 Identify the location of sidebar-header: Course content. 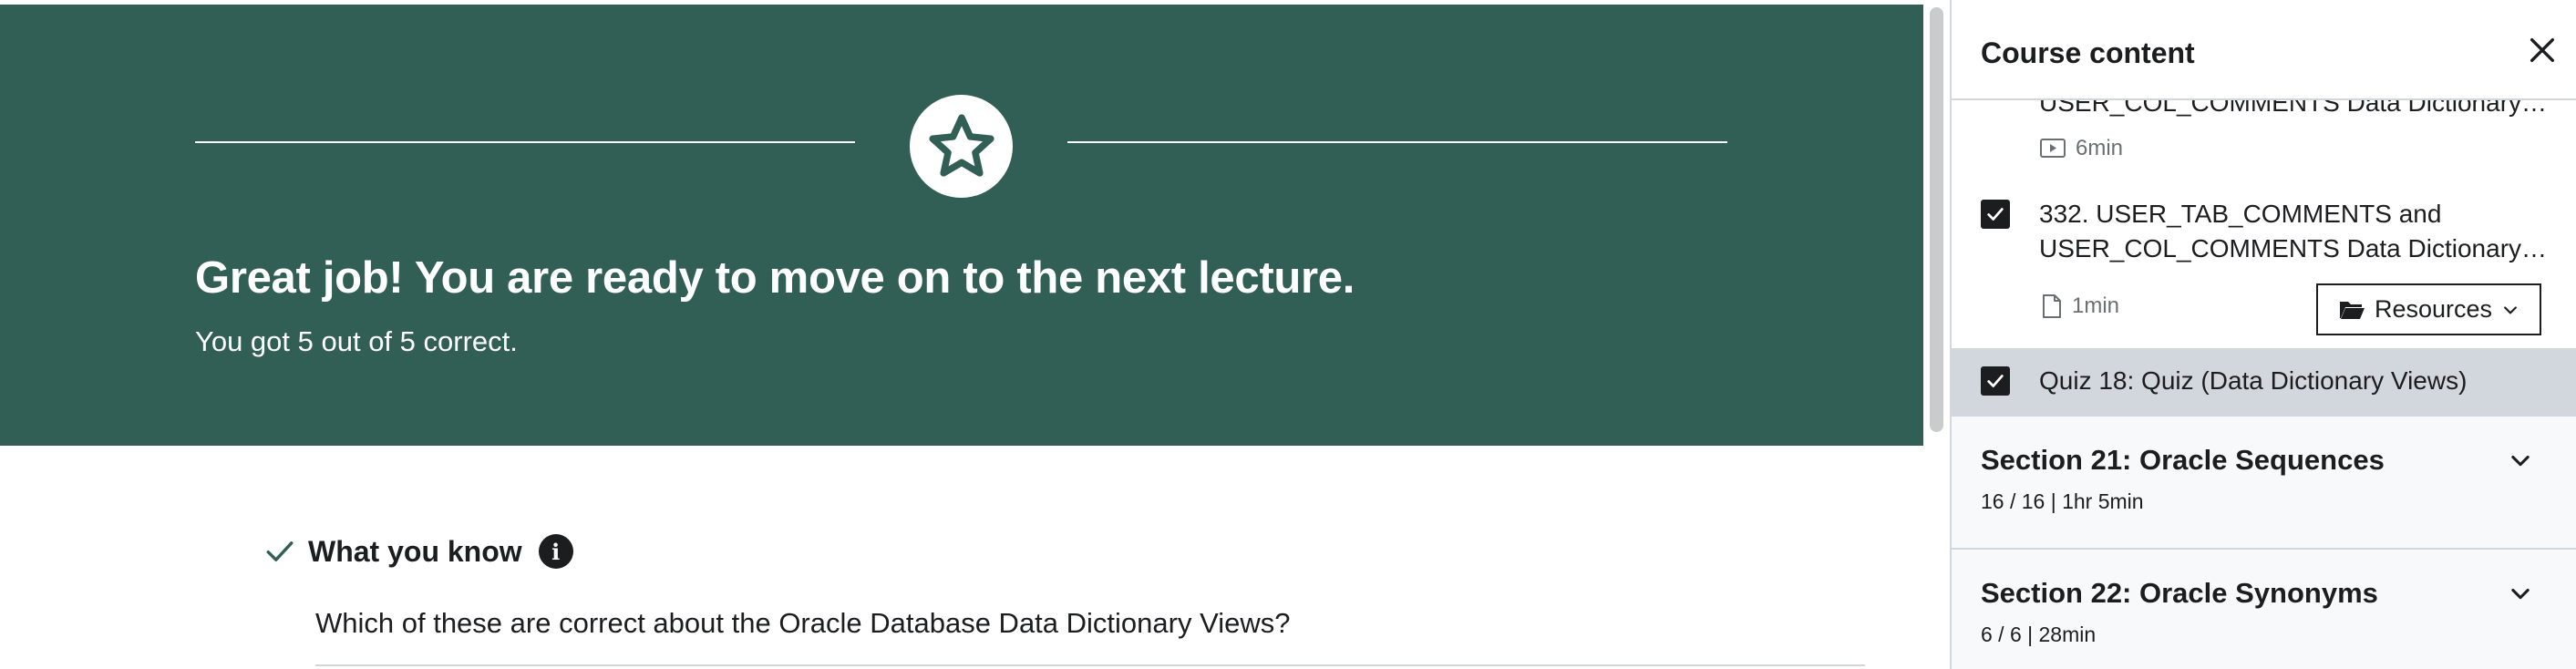
(2264, 50).